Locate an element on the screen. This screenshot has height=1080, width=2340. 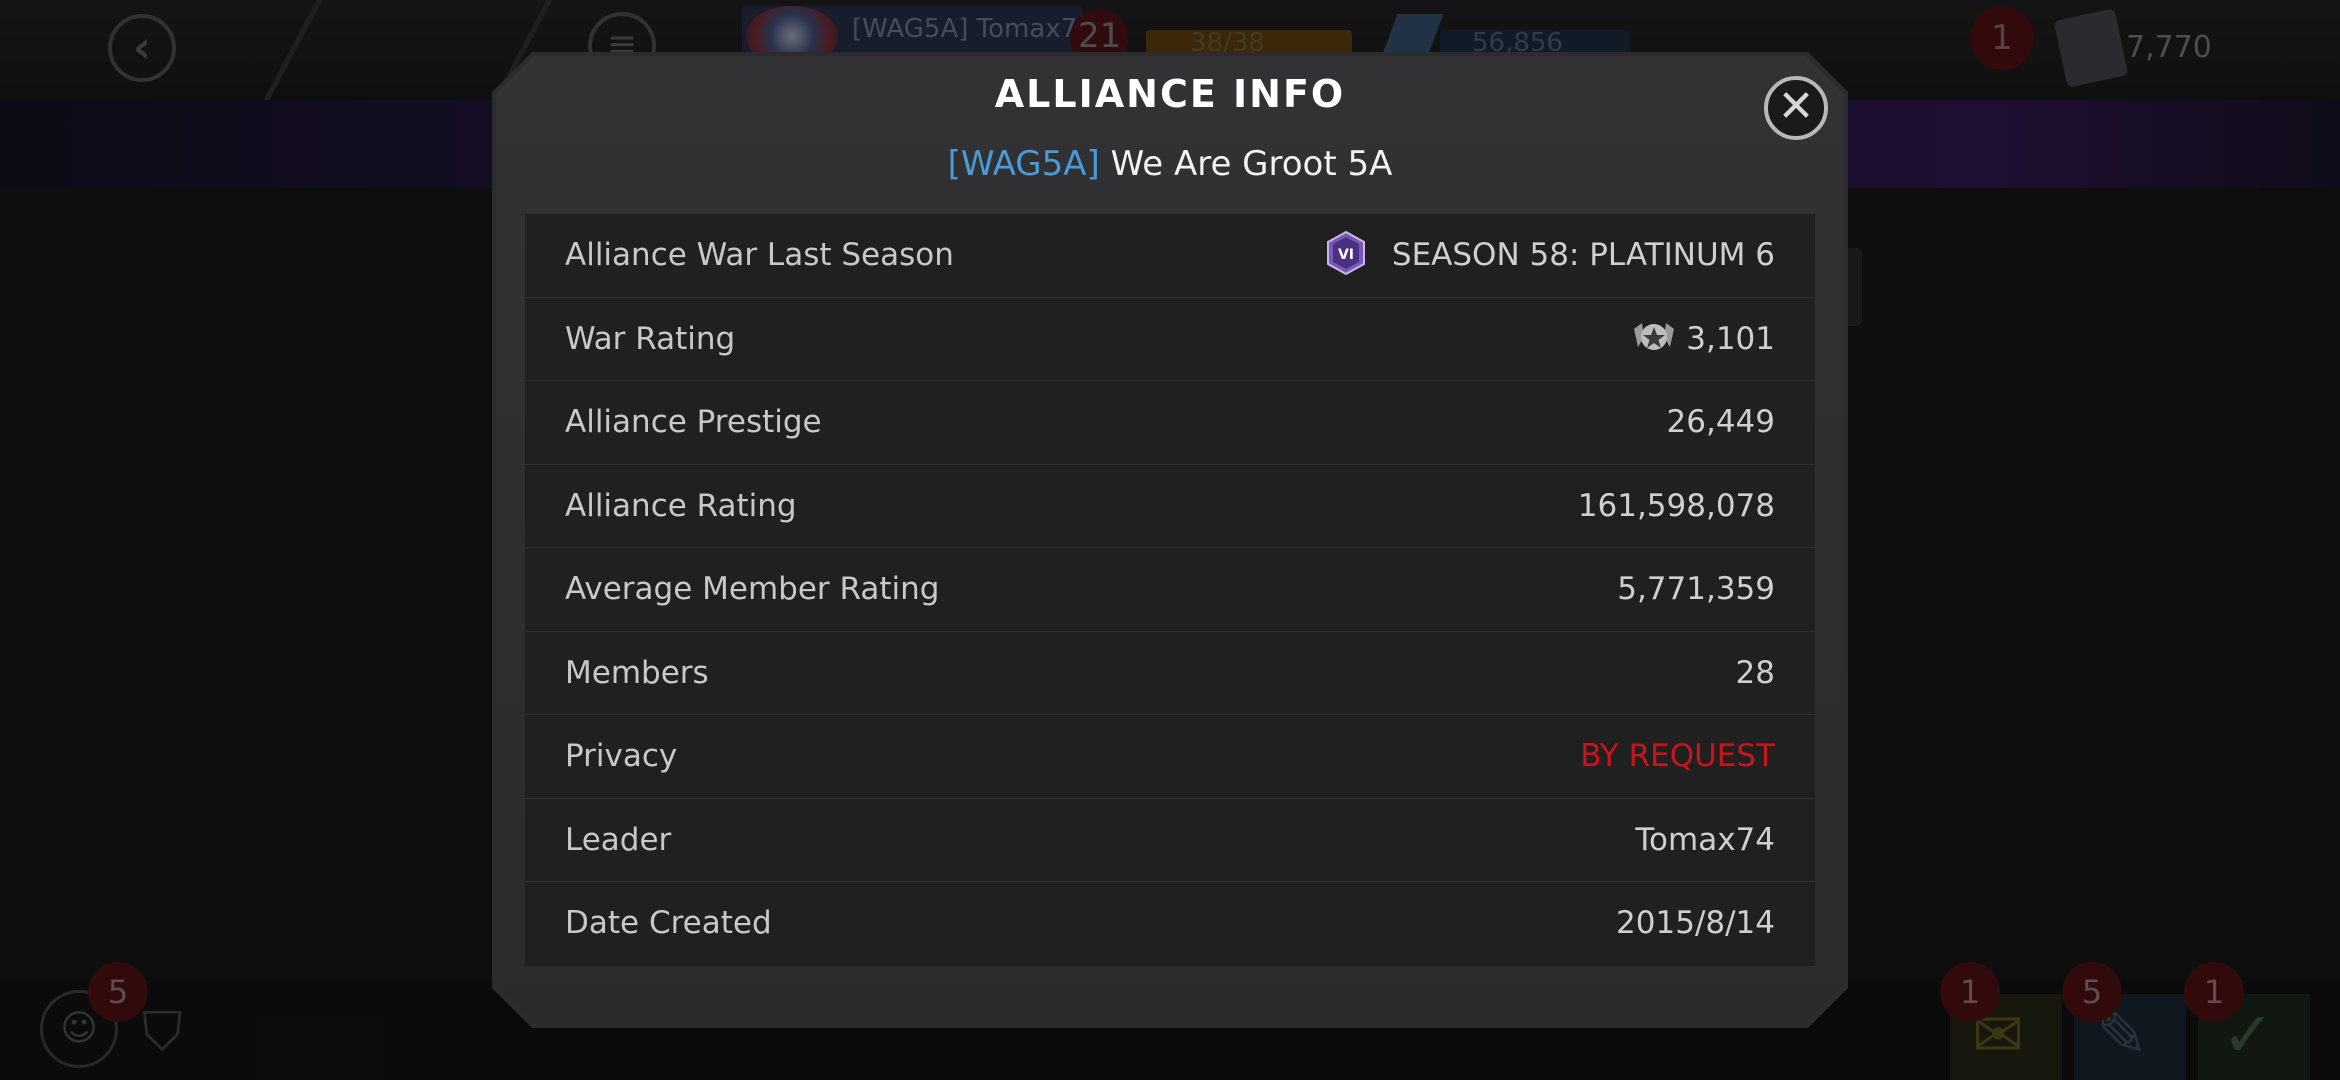
info-row-average-member-rating: Average Member Rating 5,771,359 is located at coordinates (1170, 590).